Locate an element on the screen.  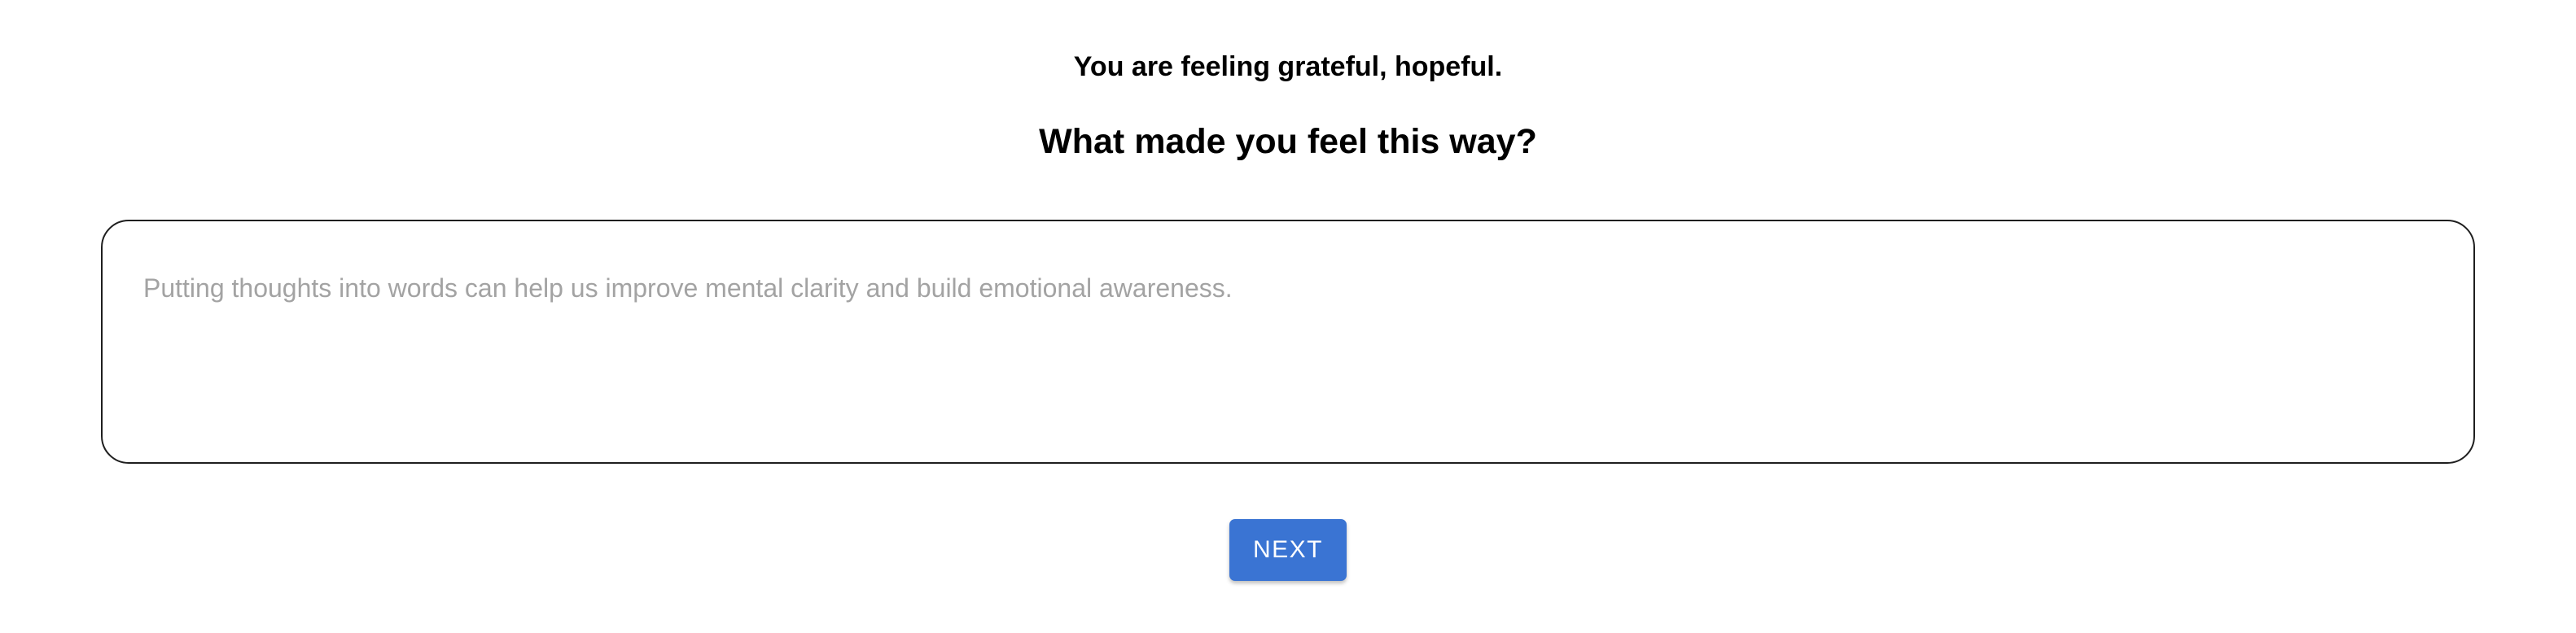
feeling-summary: You are feeling grateful, hopeful. is located at coordinates (1288, 66).